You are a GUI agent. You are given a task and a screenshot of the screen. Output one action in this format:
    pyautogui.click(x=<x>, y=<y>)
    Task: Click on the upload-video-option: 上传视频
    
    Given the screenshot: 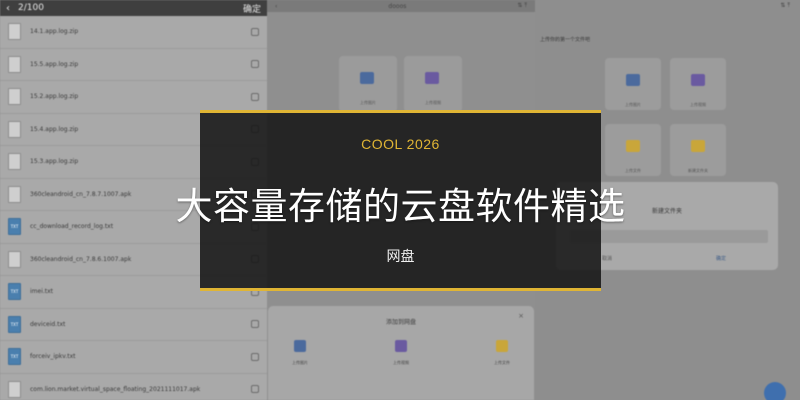 What is the action you would take?
    pyautogui.click(x=401, y=353)
    